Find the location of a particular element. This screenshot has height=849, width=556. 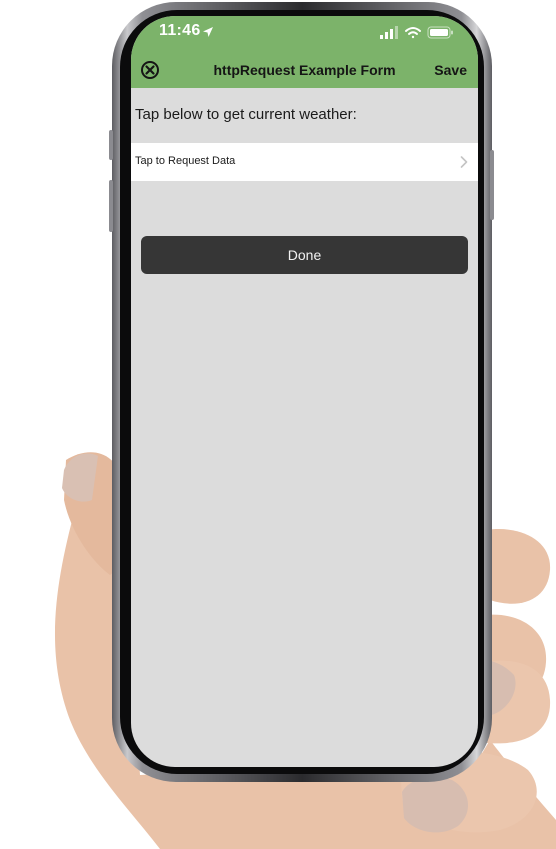

location-arrow-icon is located at coordinates (208, 32).